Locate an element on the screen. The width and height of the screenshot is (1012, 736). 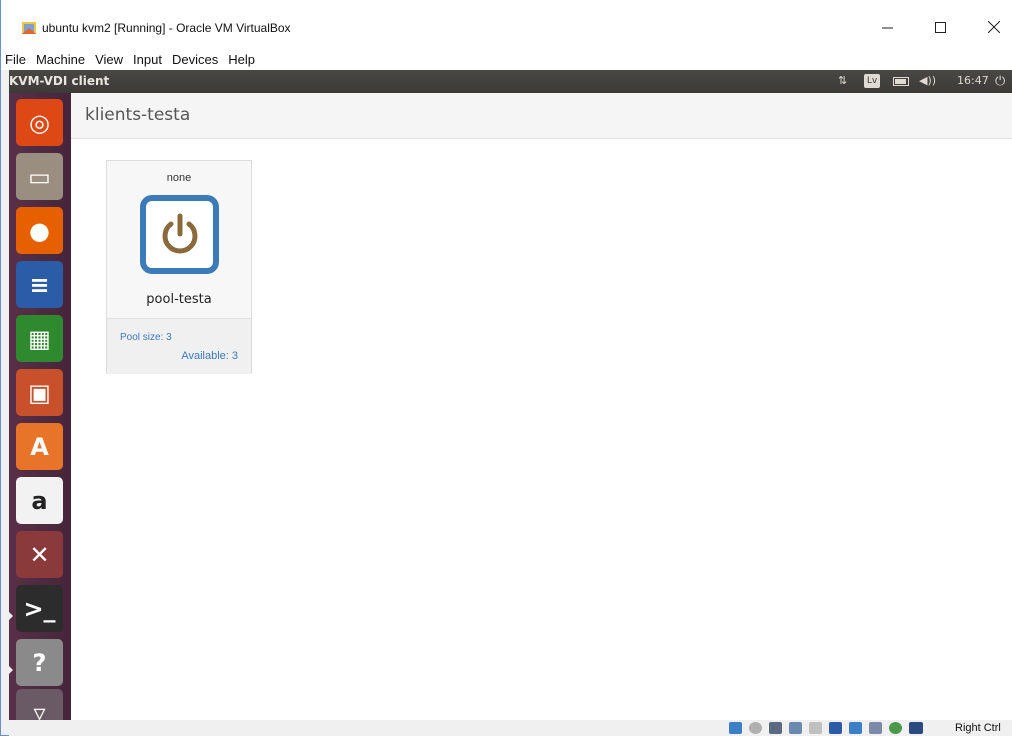
launcher-terminal: >_ is located at coordinates (39, 608).